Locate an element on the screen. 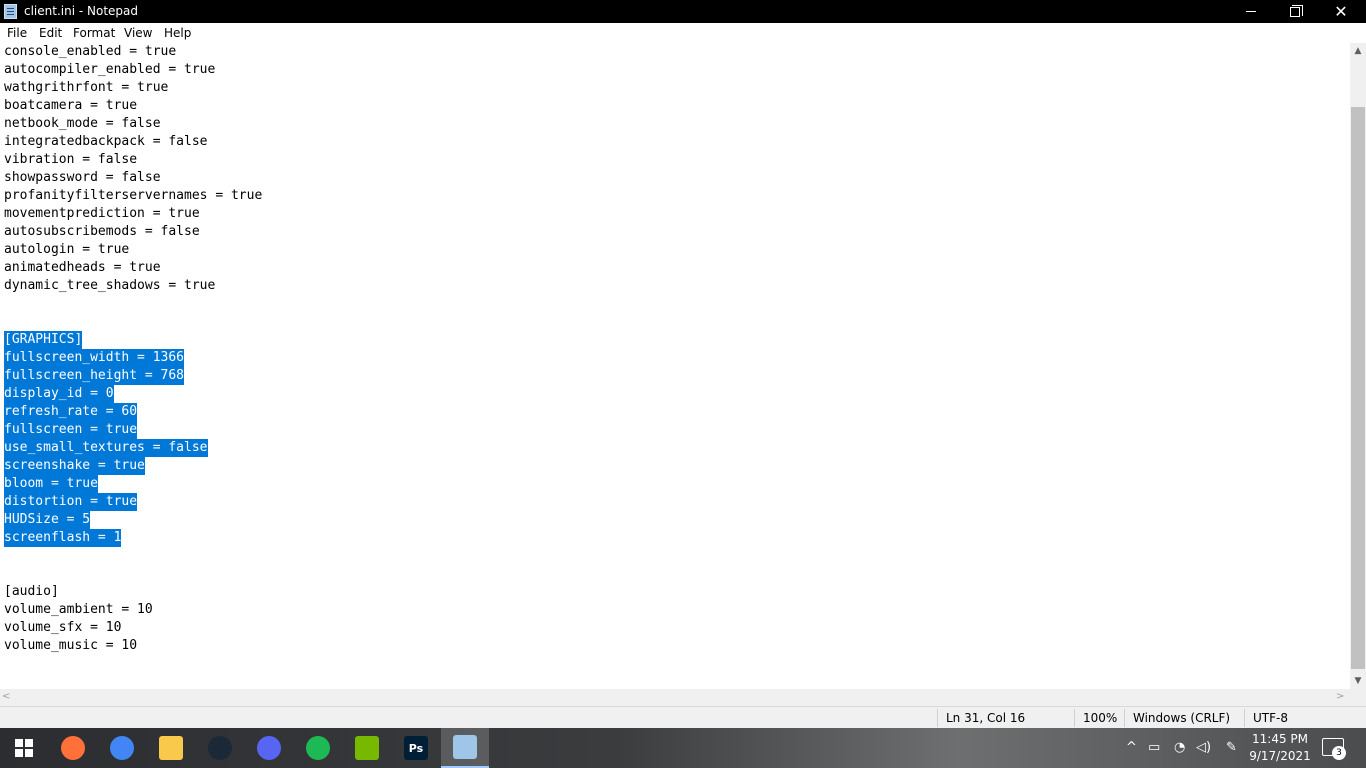  selected-text-line: screenflash = 1 is located at coordinates (133, 538).